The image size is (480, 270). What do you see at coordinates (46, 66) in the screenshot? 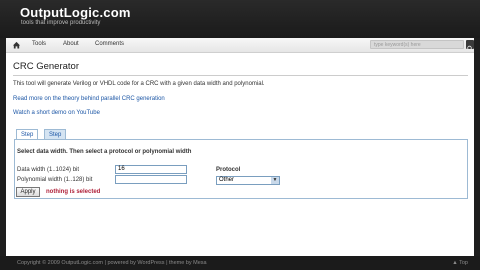
I see `page-title: CRC Generator` at bounding box center [46, 66].